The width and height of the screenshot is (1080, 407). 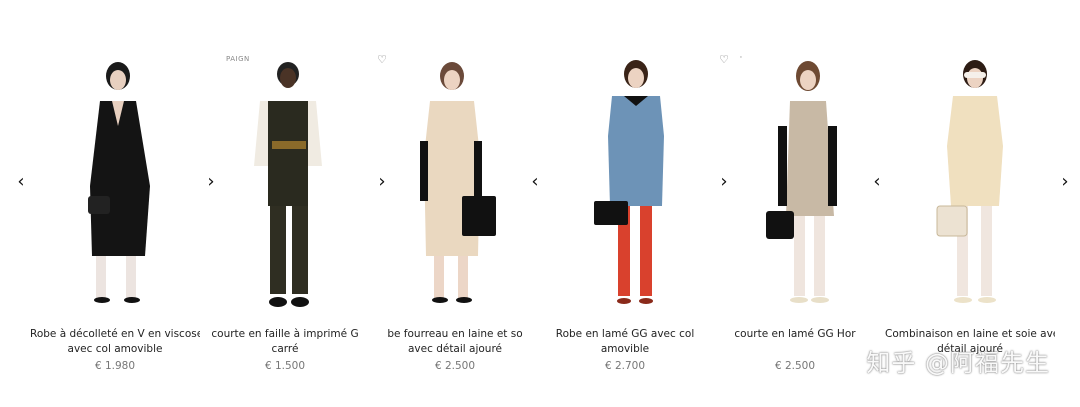 I want to click on product-card: Robe en lamé GG avec col amovible € 2.700, so click(x=625, y=212).